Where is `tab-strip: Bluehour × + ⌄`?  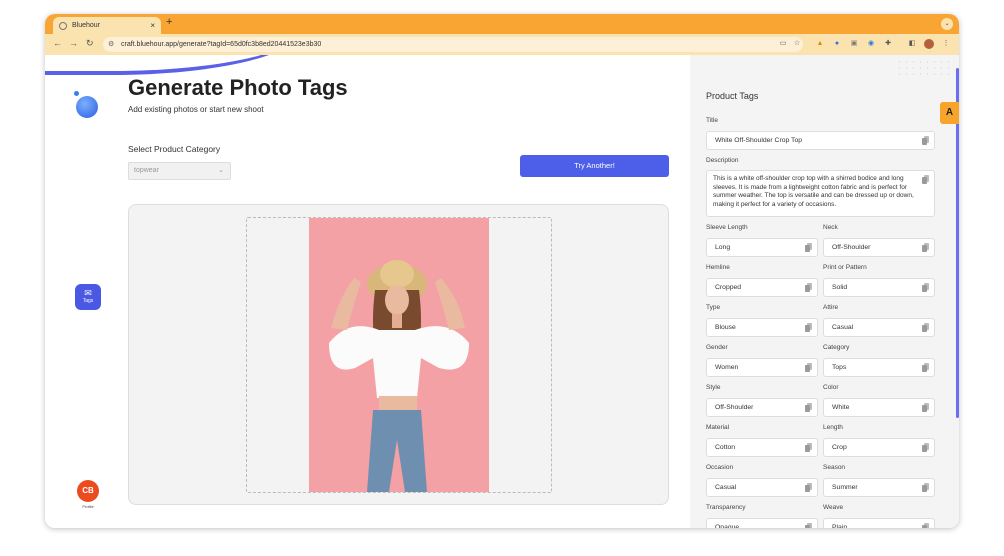 tab-strip: Bluehour × + ⌄ is located at coordinates (502, 24).